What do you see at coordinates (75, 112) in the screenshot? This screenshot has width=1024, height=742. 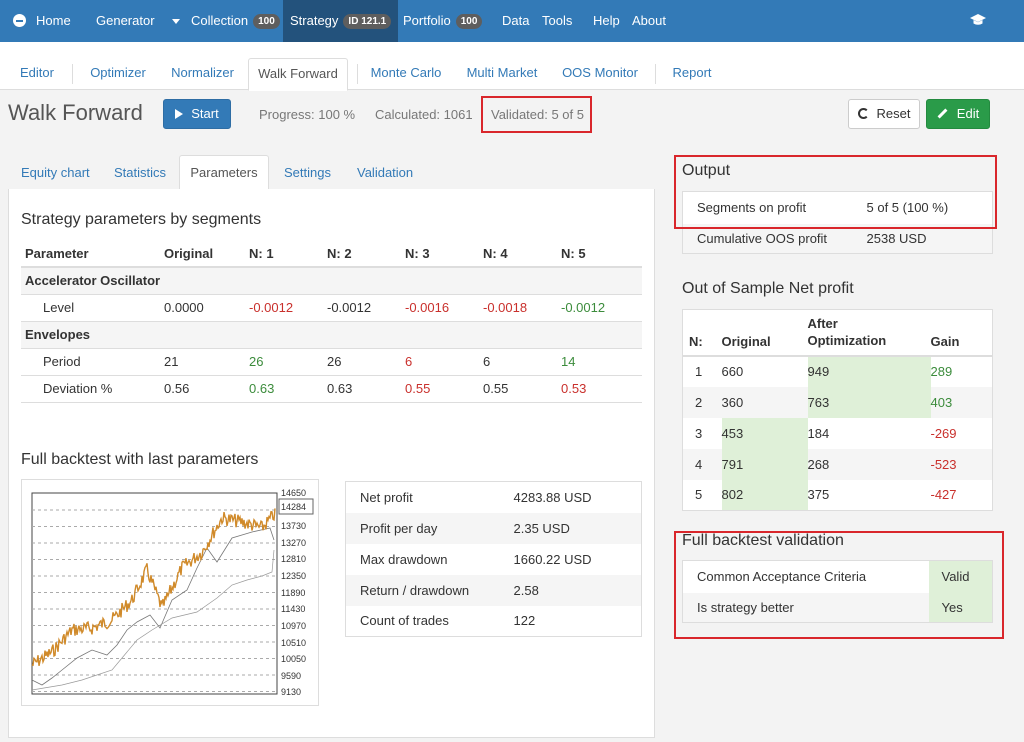 I see `page-title: Walk Forward` at bounding box center [75, 112].